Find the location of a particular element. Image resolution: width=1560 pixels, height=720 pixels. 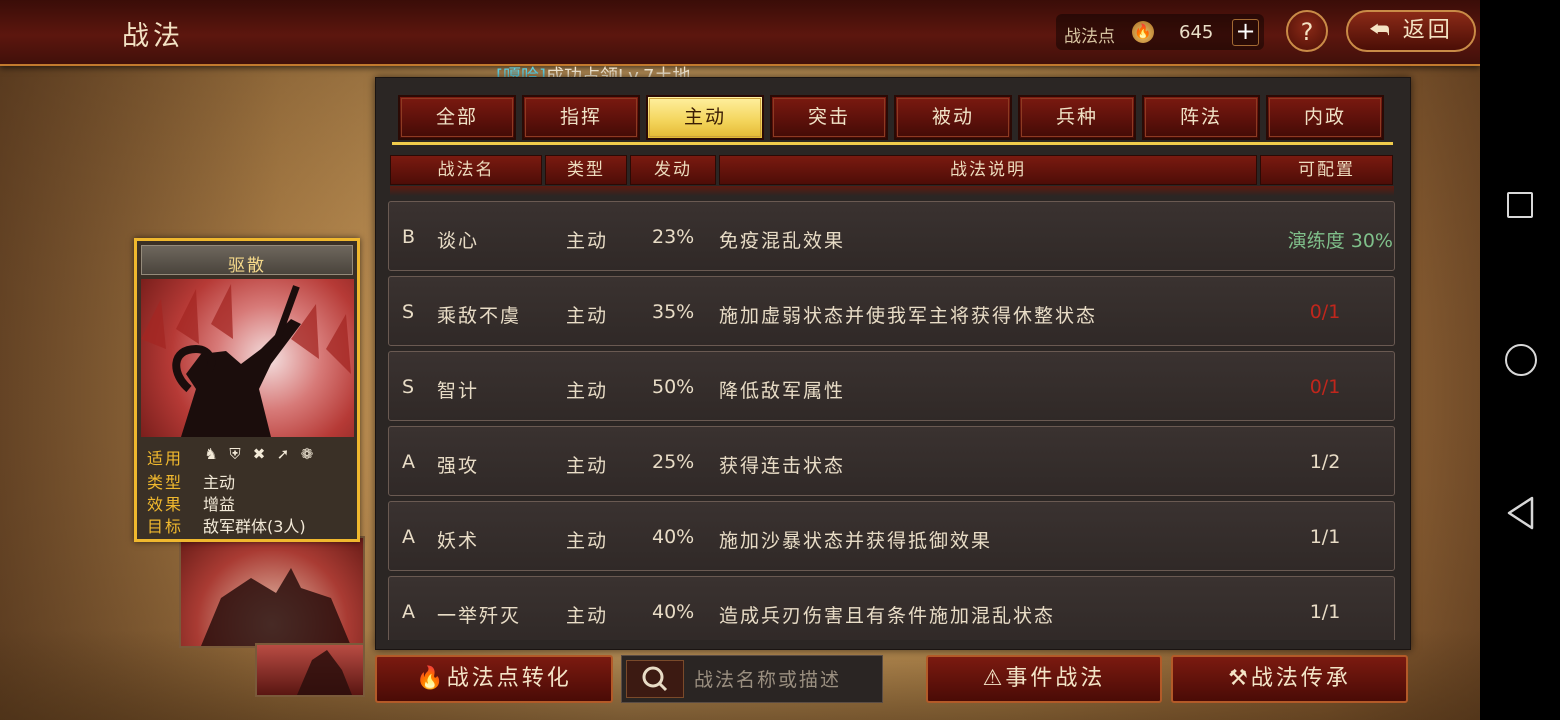

applicable-label: 适用 is located at coordinates (165, 458).